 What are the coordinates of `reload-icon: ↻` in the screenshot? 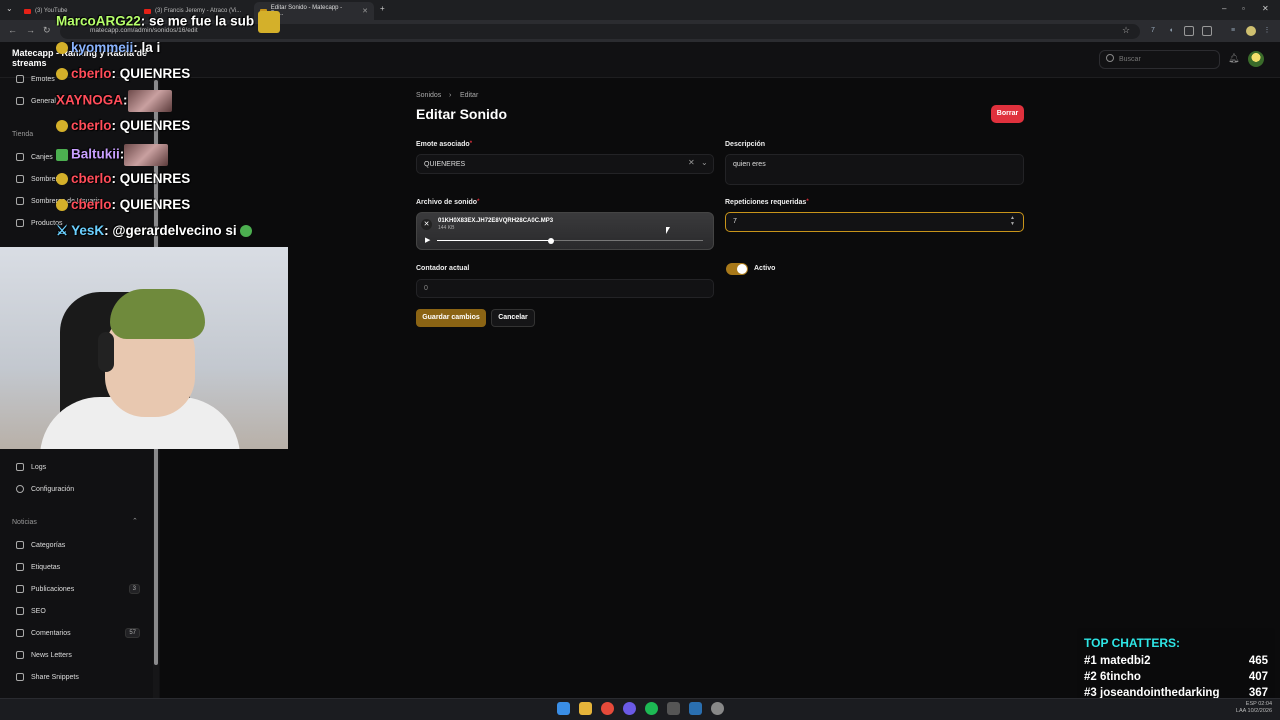 It's located at (47, 30).